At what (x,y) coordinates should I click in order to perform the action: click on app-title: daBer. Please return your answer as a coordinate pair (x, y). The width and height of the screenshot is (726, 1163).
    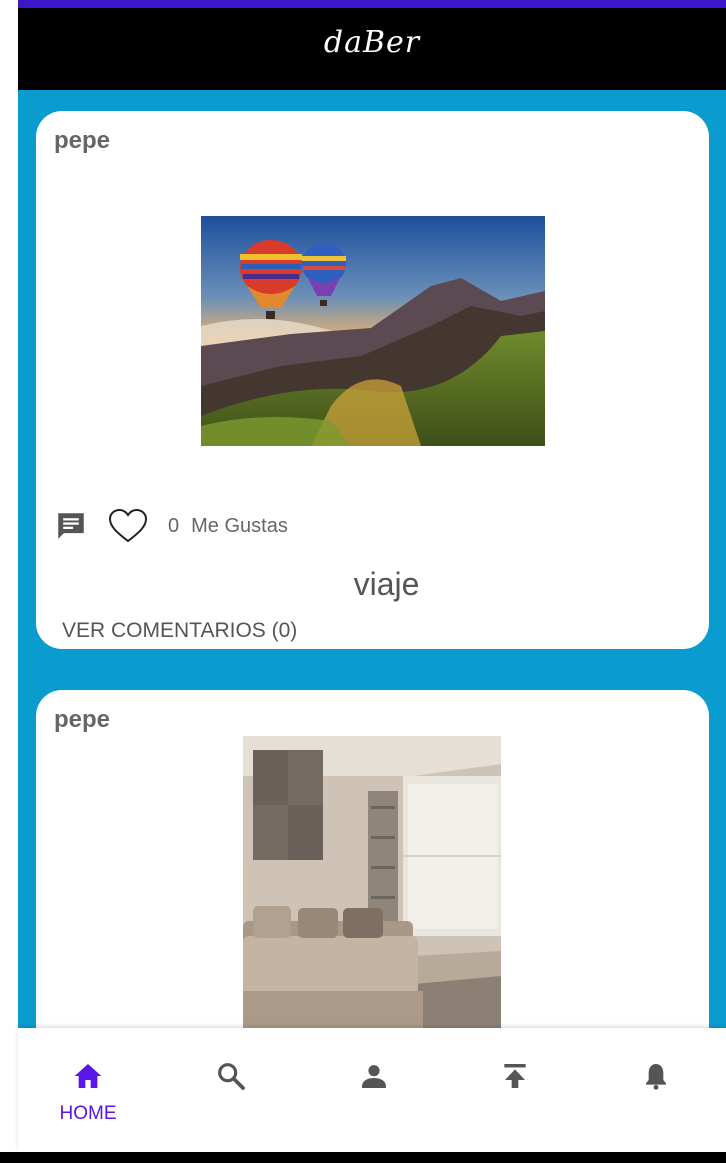
    Looking at the image, I should click on (372, 42).